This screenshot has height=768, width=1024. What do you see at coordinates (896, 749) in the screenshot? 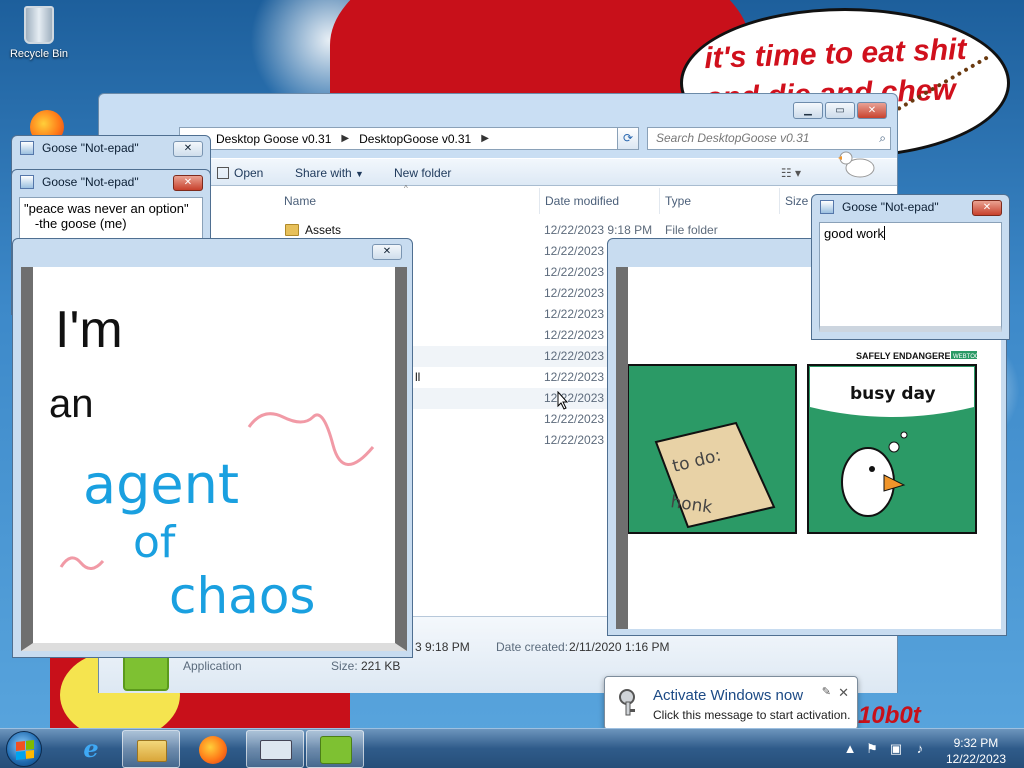
I see `network-icon: ▣` at bounding box center [896, 749].